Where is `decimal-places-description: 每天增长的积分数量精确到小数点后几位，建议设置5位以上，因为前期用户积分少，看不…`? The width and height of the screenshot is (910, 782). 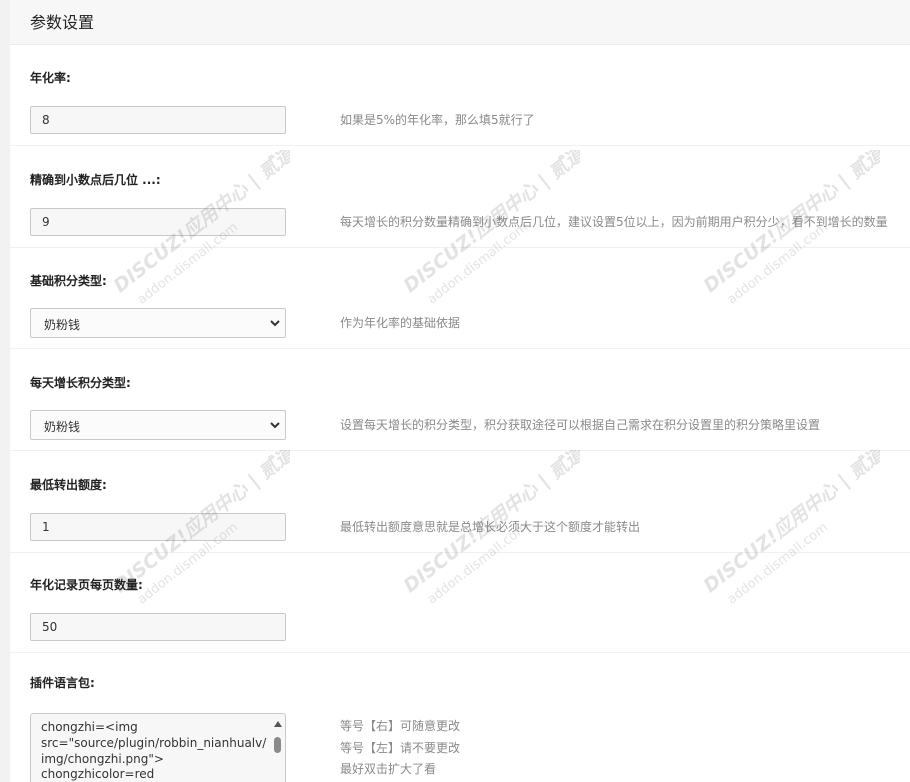
decimal-places-description: 每天增长的积分数量精确到小数点后几位，建议设置5位以上，因为前期用户积分少，看不… is located at coordinates (614, 222).